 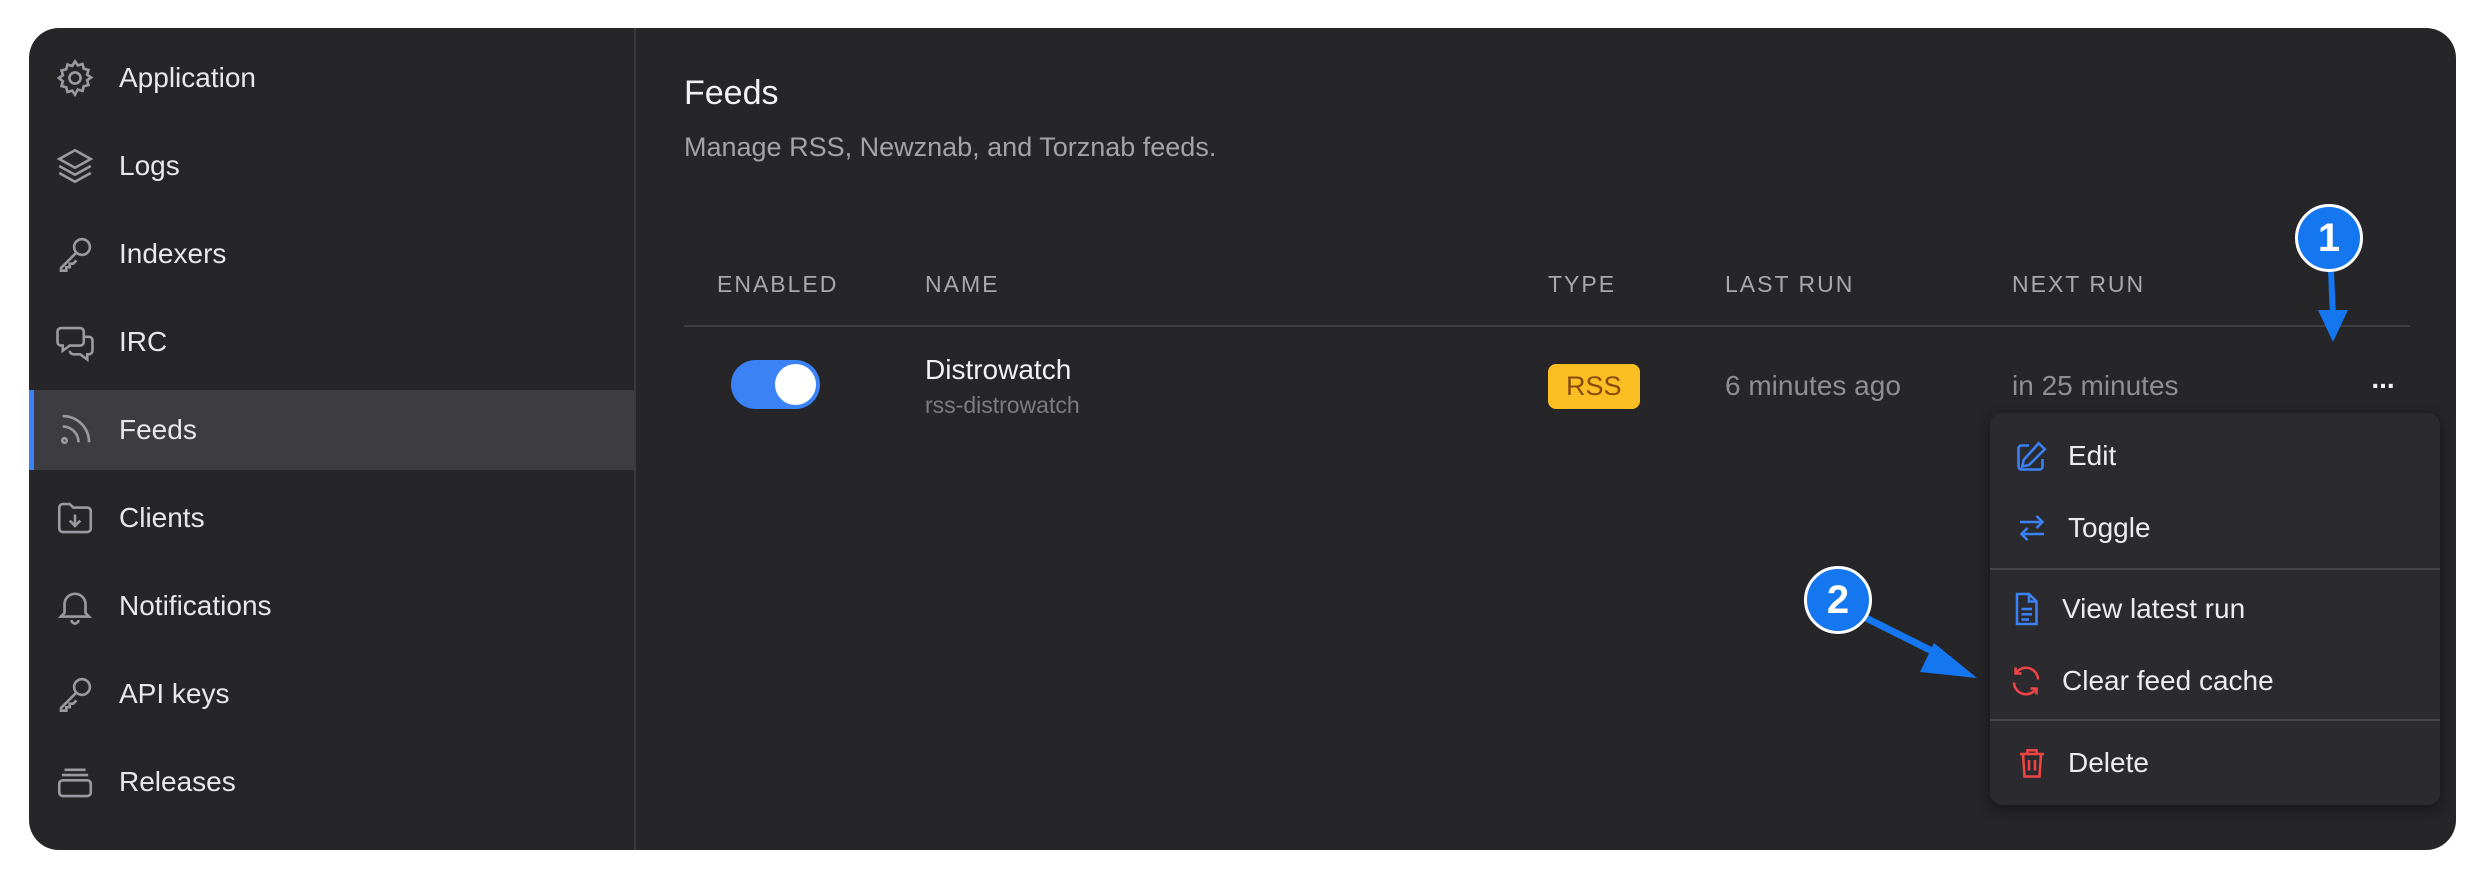 I want to click on menu-item-delete: Delete, so click(x=2215, y=763).